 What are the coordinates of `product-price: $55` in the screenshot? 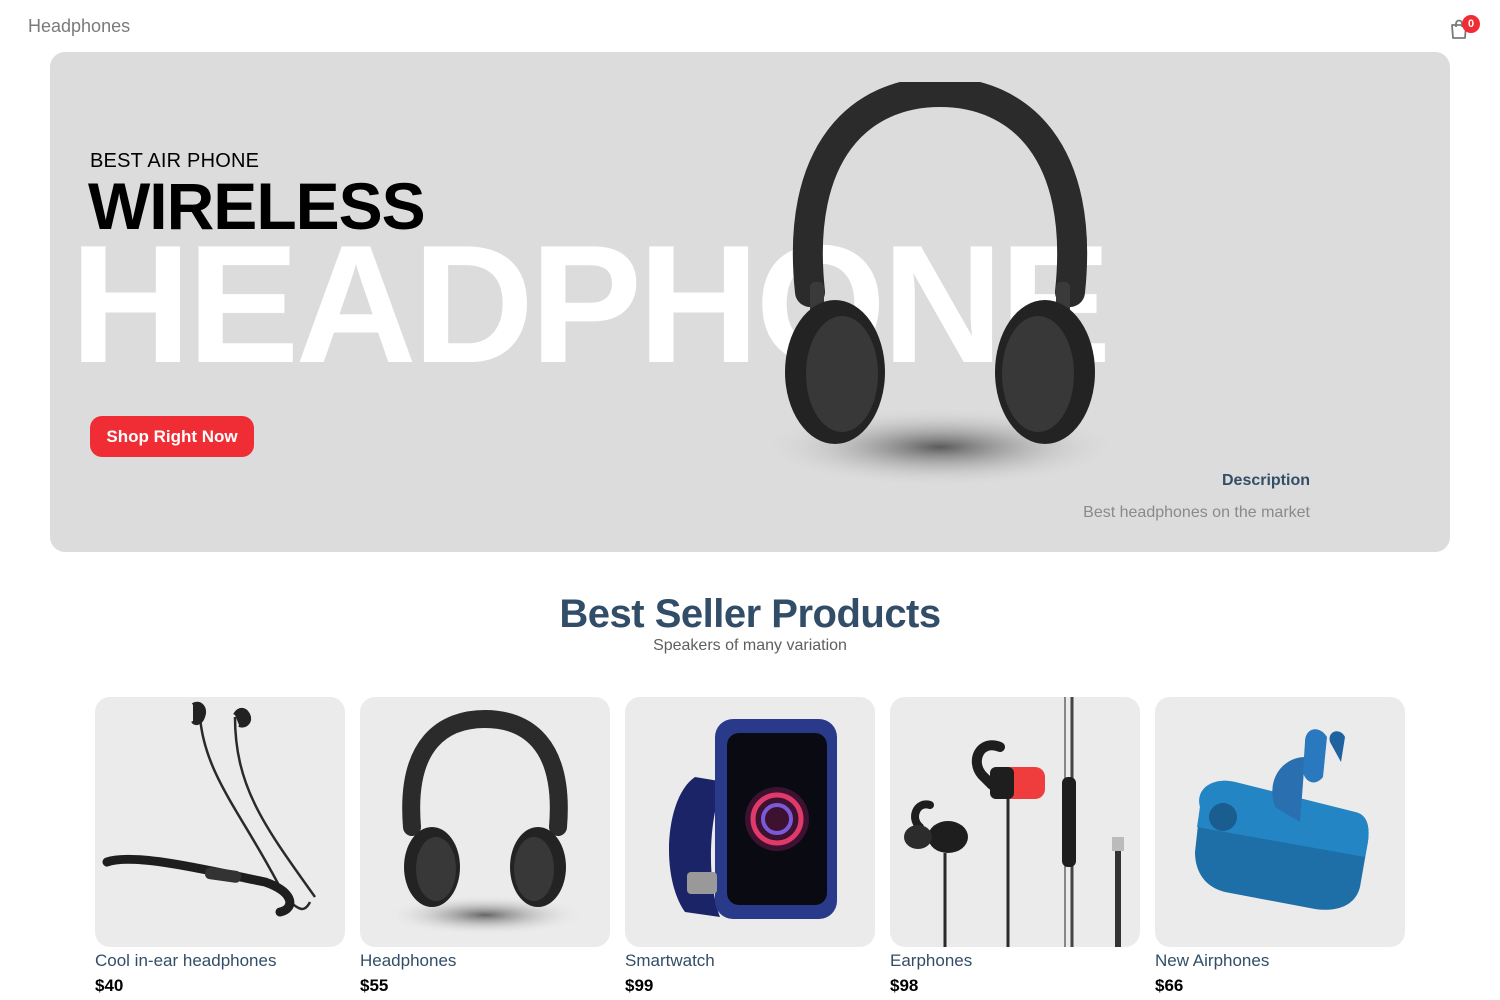 It's located at (374, 985).